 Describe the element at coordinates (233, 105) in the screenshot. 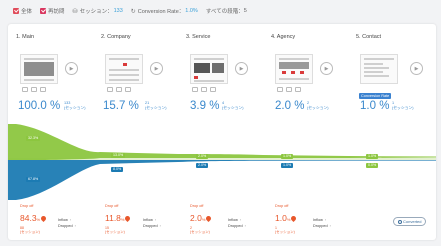

I see `step-session-count: 4 (セッション)` at that location.